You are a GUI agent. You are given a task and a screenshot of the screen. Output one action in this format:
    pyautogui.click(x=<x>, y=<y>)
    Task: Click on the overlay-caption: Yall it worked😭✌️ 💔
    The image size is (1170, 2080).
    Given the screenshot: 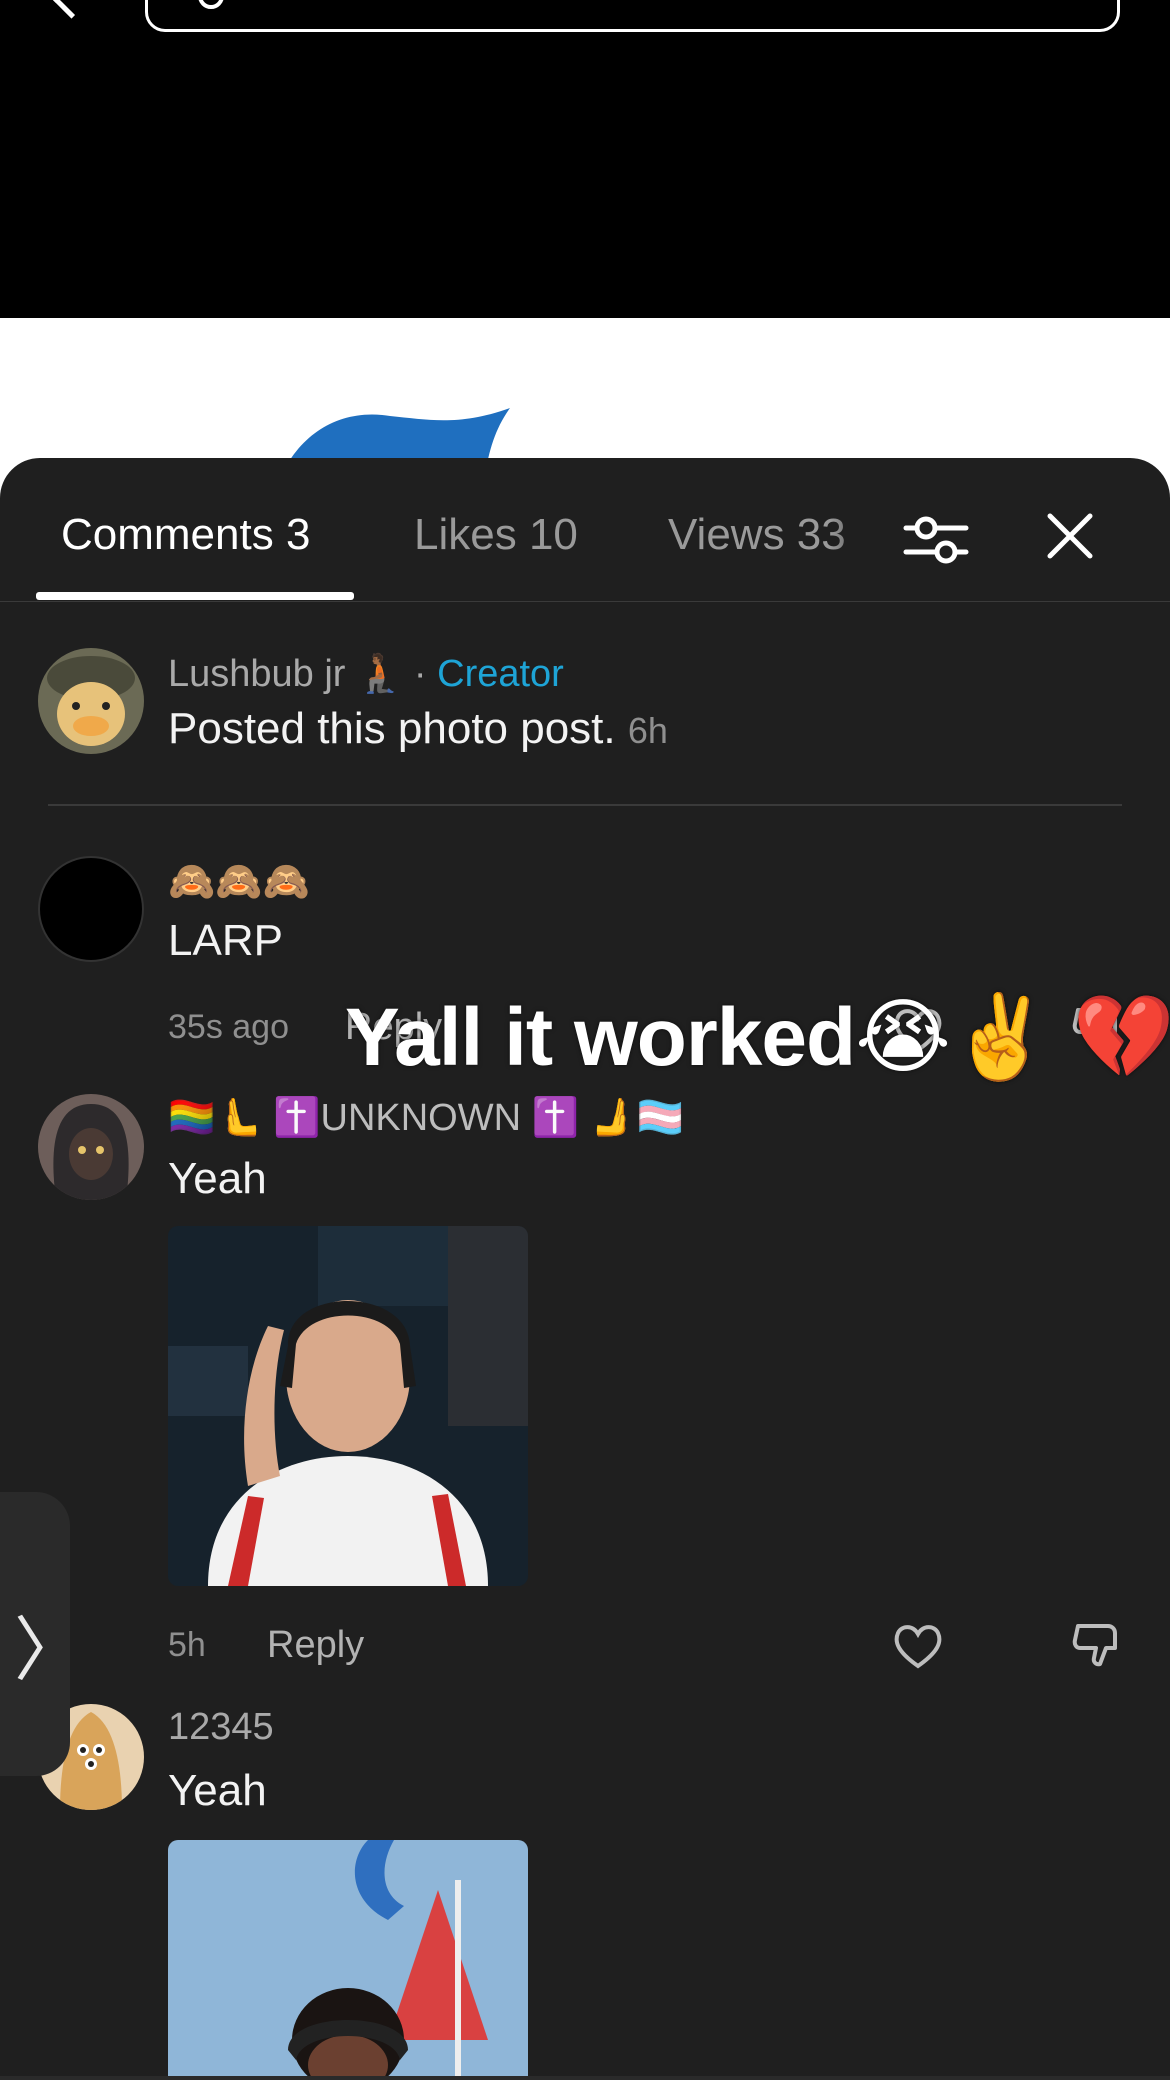 What is the action you would take?
    pyautogui.click(x=757, y=1037)
    